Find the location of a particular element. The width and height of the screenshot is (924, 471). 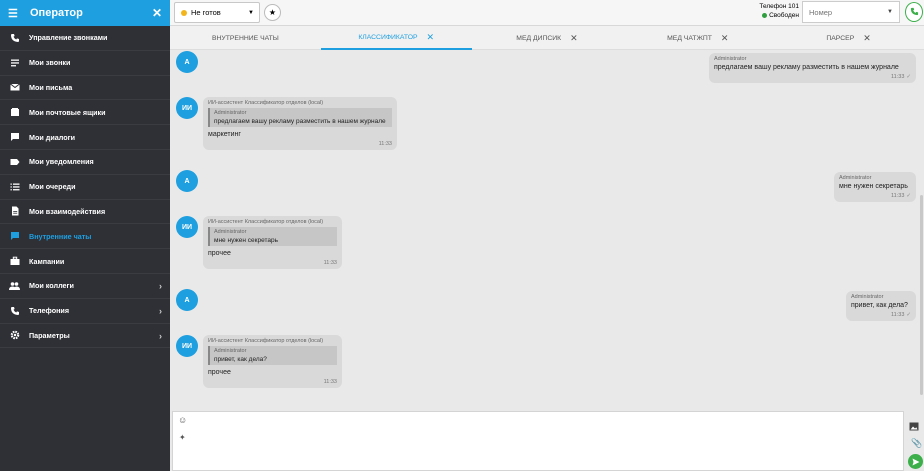

sidebar-item-my-letters: Мои письма is located at coordinates (85, 88).